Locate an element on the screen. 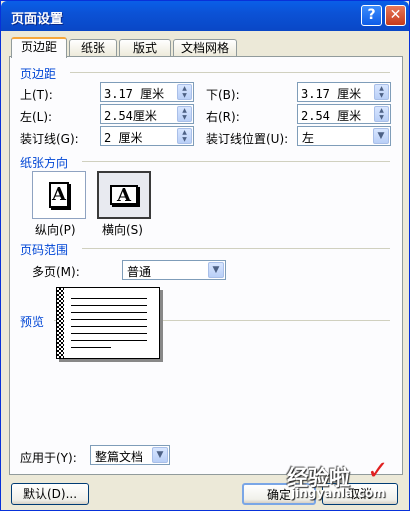 This screenshot has height=512, width=410. apply-to-select: 整篇文档 ▼ is located at coordinates (130, 455).